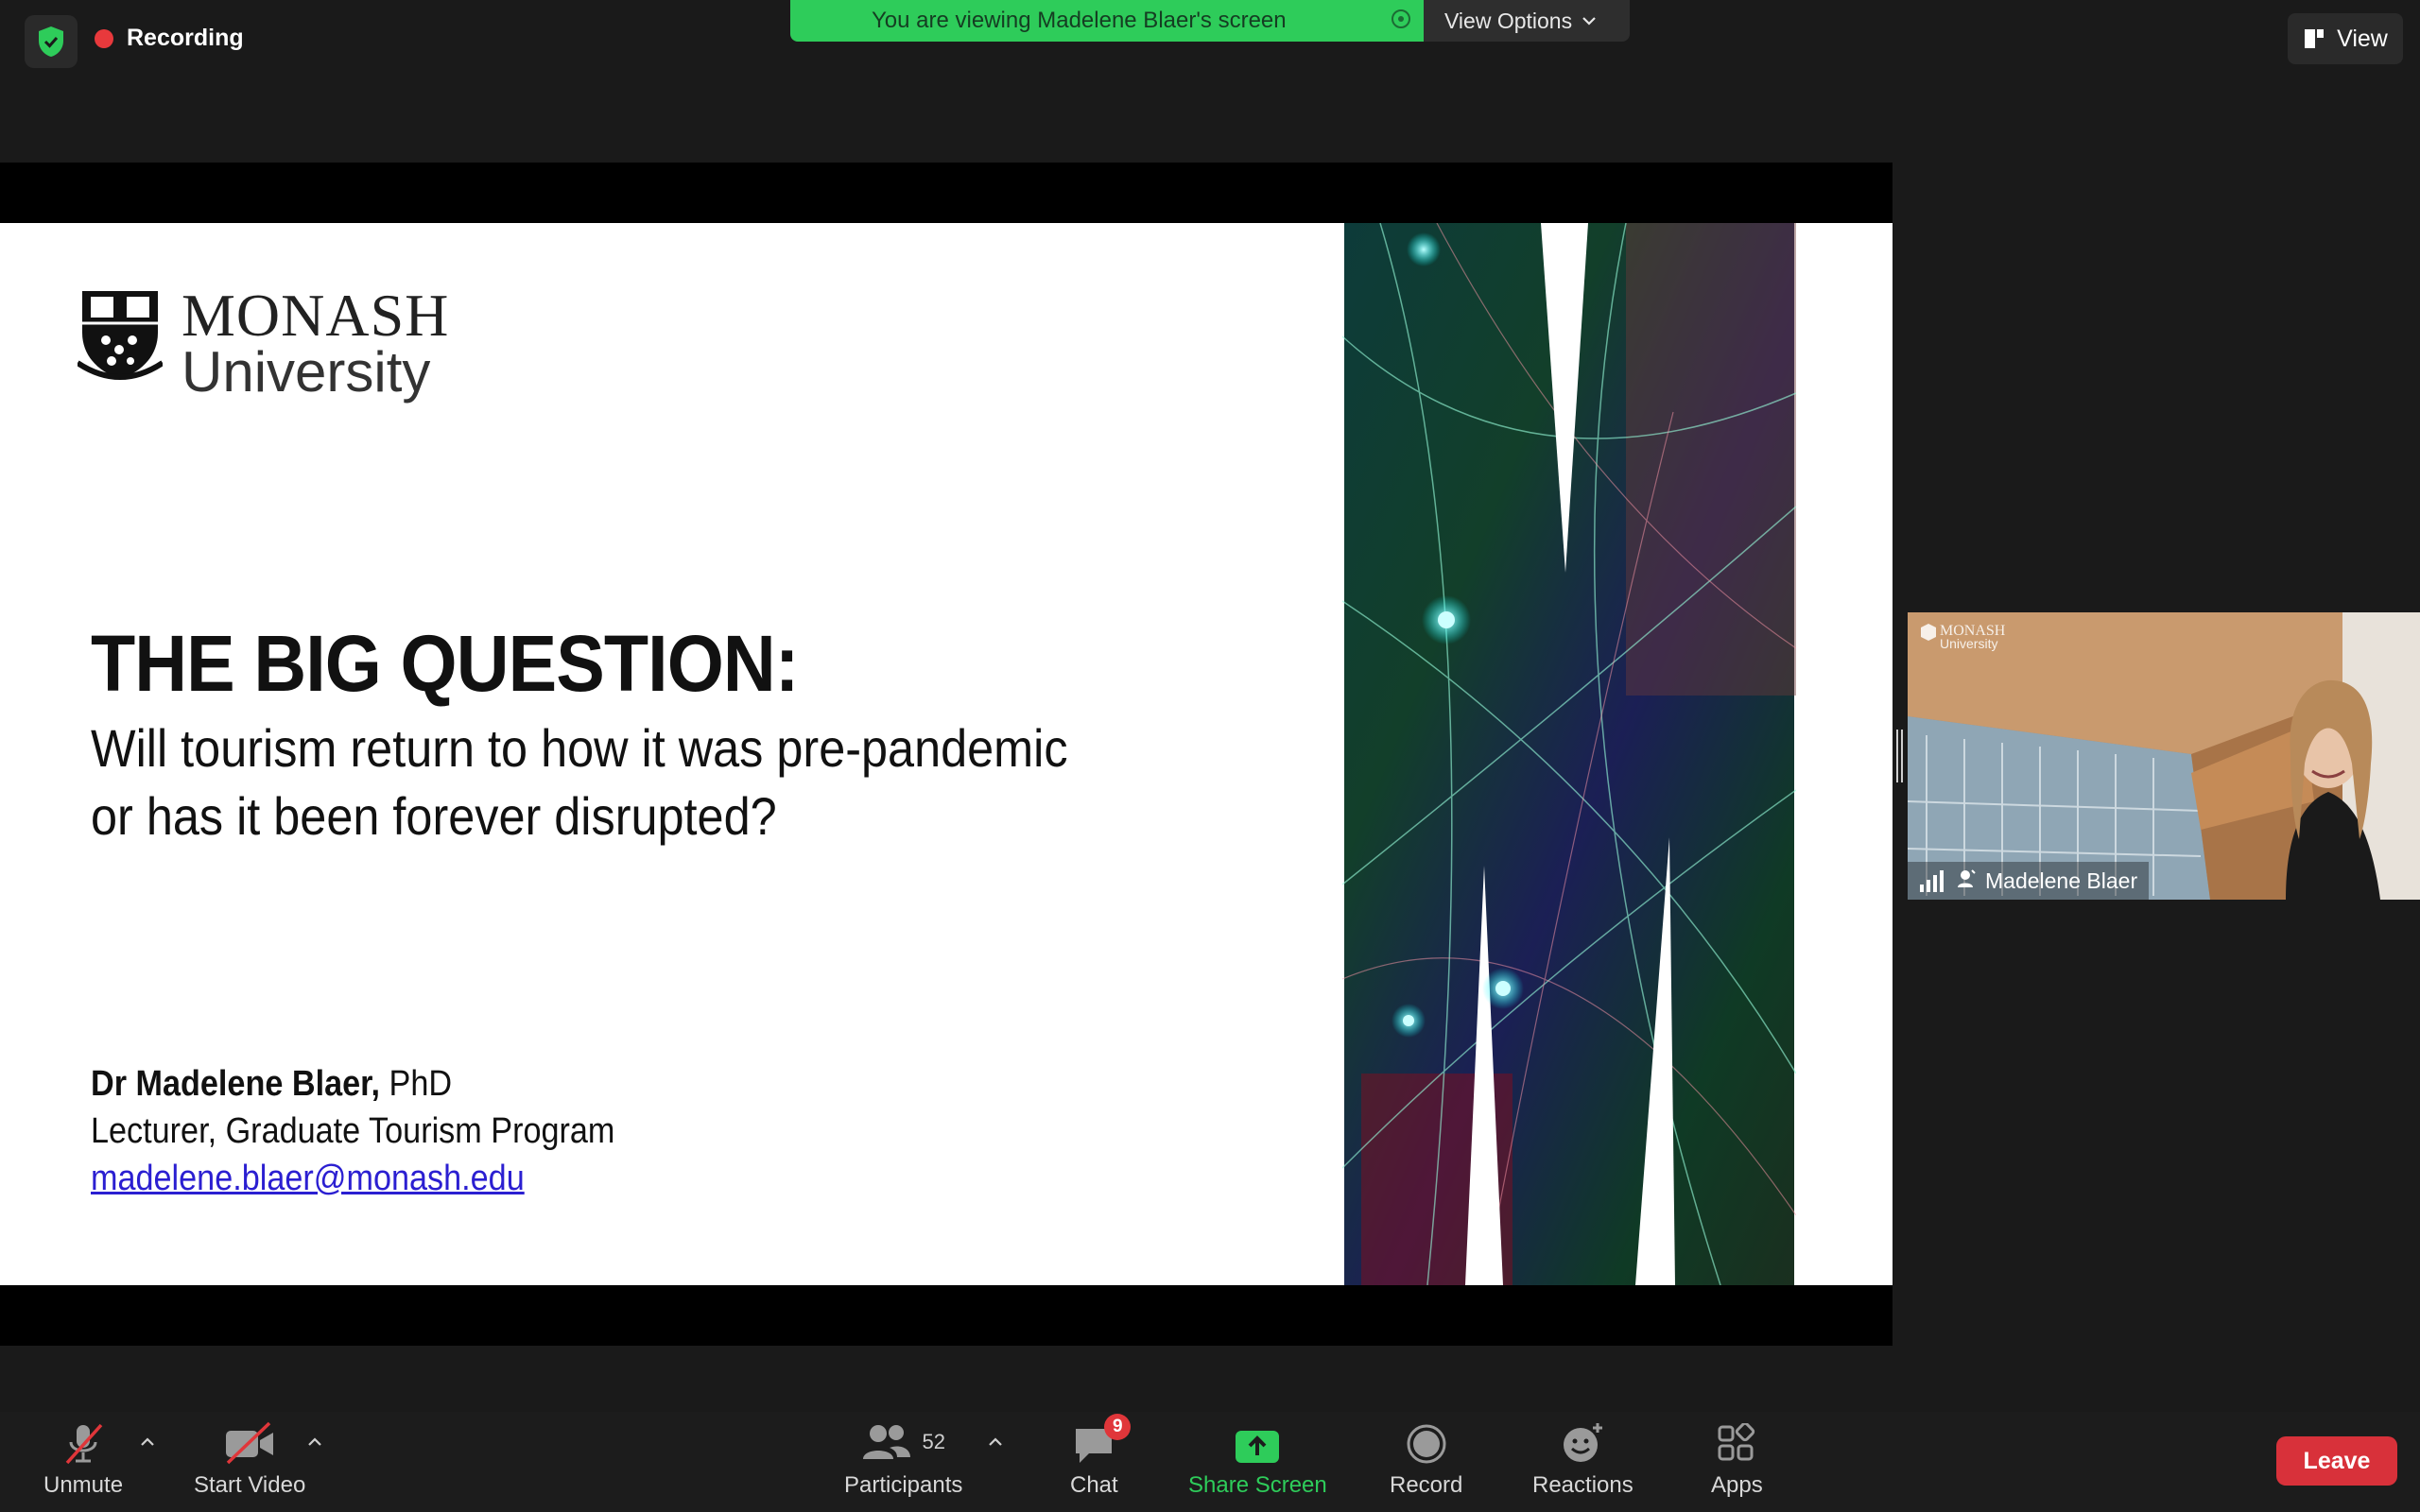 This screenshot has height=1512, width=2420. What do you see at coordinates (1258, 1447) in the screenshot?
I see `share-screen-icon` at bounding box center [1258, 1447].